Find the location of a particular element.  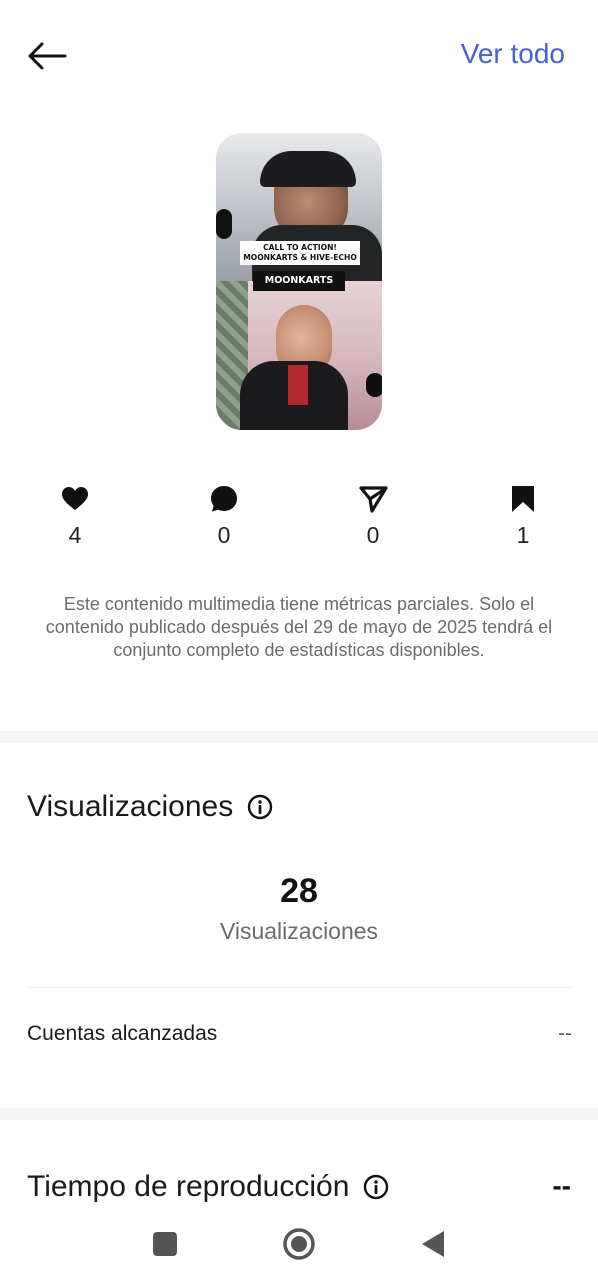

thumbnail-caption-line2: MOONKARTS & HIVE-ECHO is located at coordinates (300, 257).